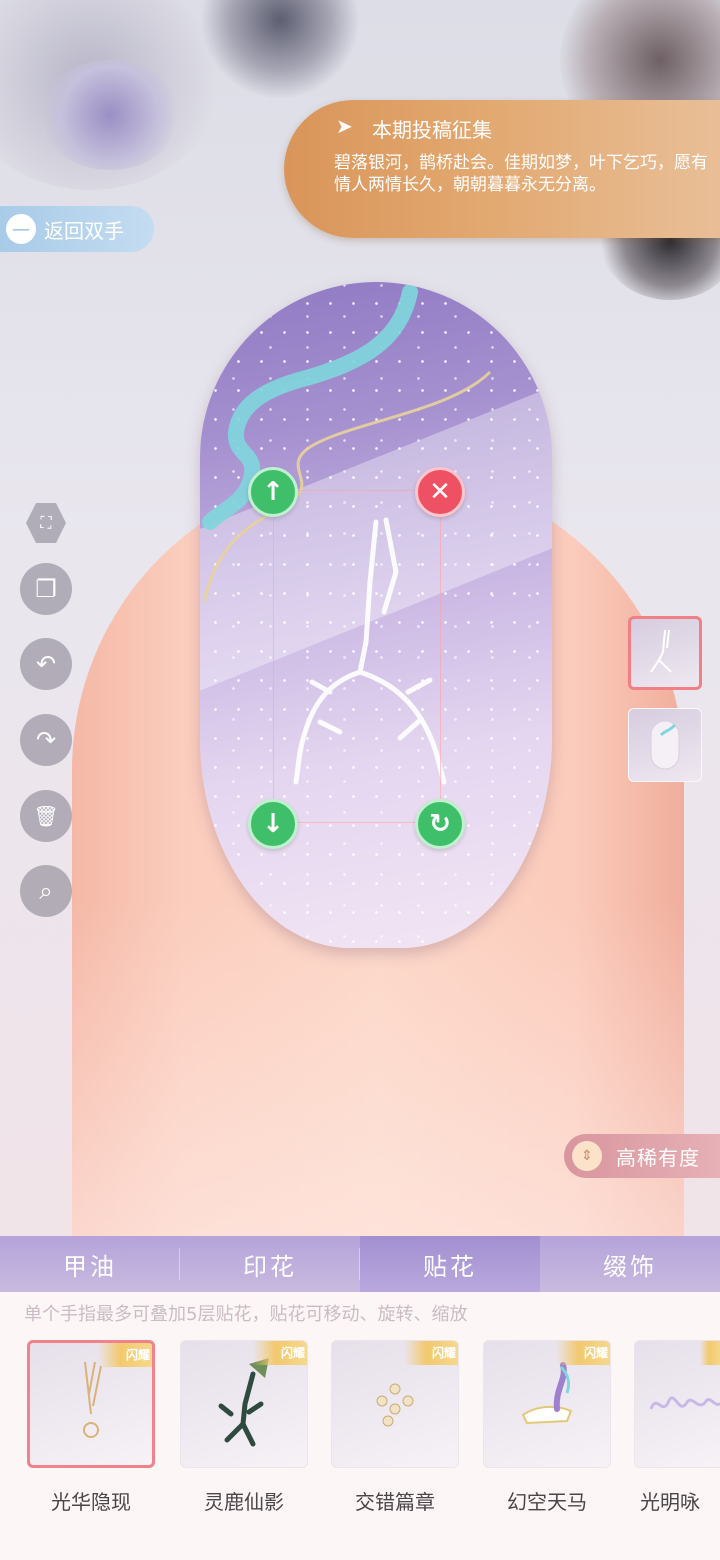  Describe the element at coordinates (630, 1264) in the screenshot. I see `tab-ornament: 缀饰` at that location.